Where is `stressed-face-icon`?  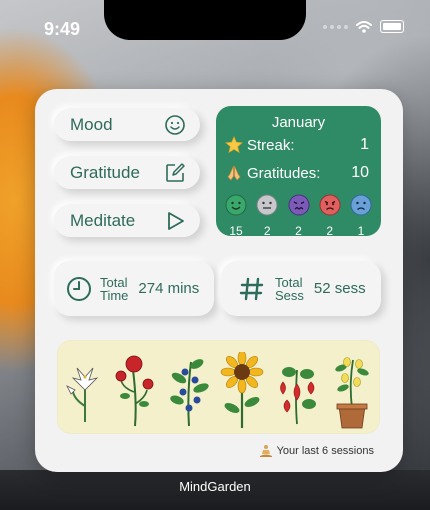
stressed-face-icon is located at coordinates (298, 205).